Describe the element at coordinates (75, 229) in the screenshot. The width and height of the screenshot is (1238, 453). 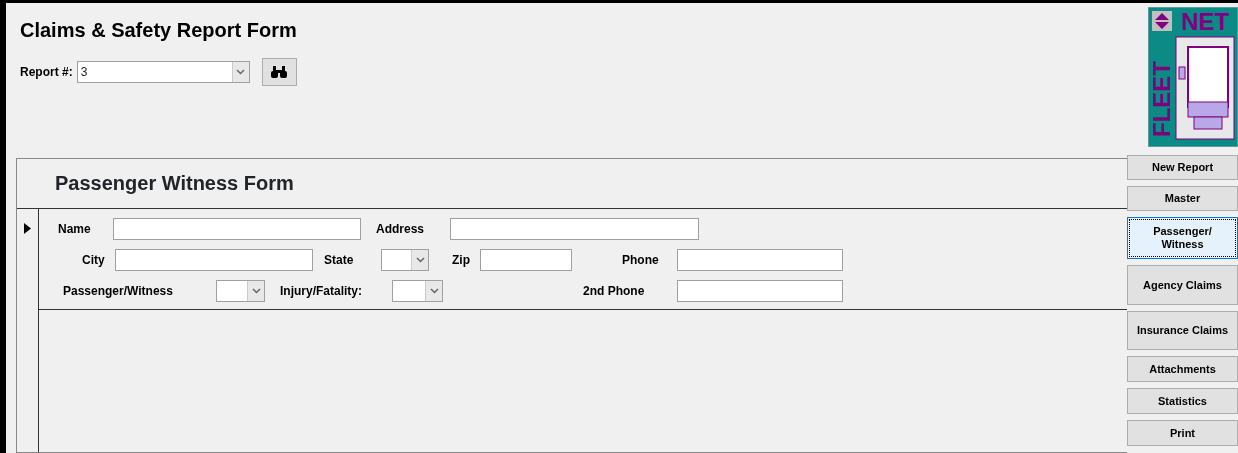
I see `field-label: Name` at that location.